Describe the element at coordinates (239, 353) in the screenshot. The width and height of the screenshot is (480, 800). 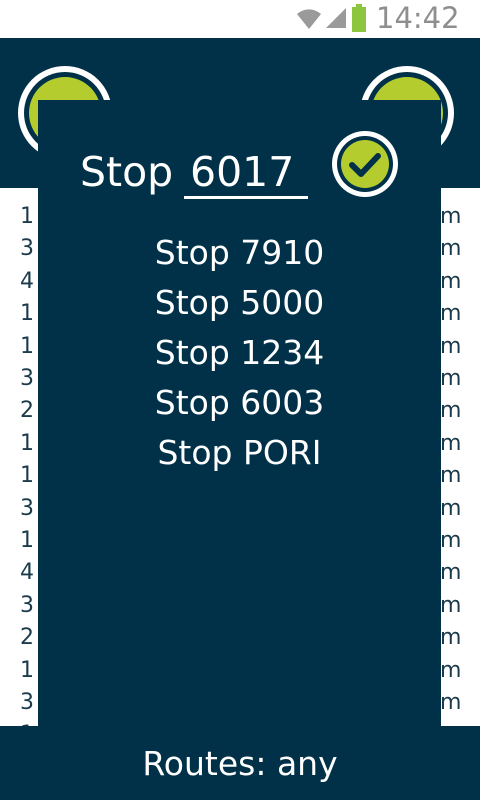
I see `stop-option: Stop 1234` at that location.